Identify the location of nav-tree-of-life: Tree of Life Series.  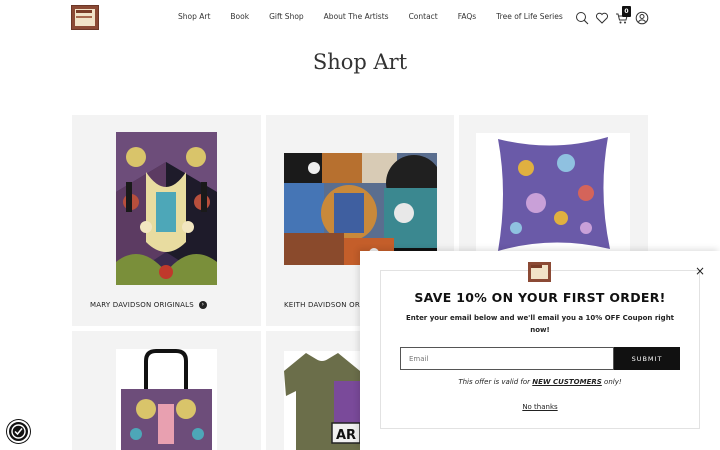
(529, 16).